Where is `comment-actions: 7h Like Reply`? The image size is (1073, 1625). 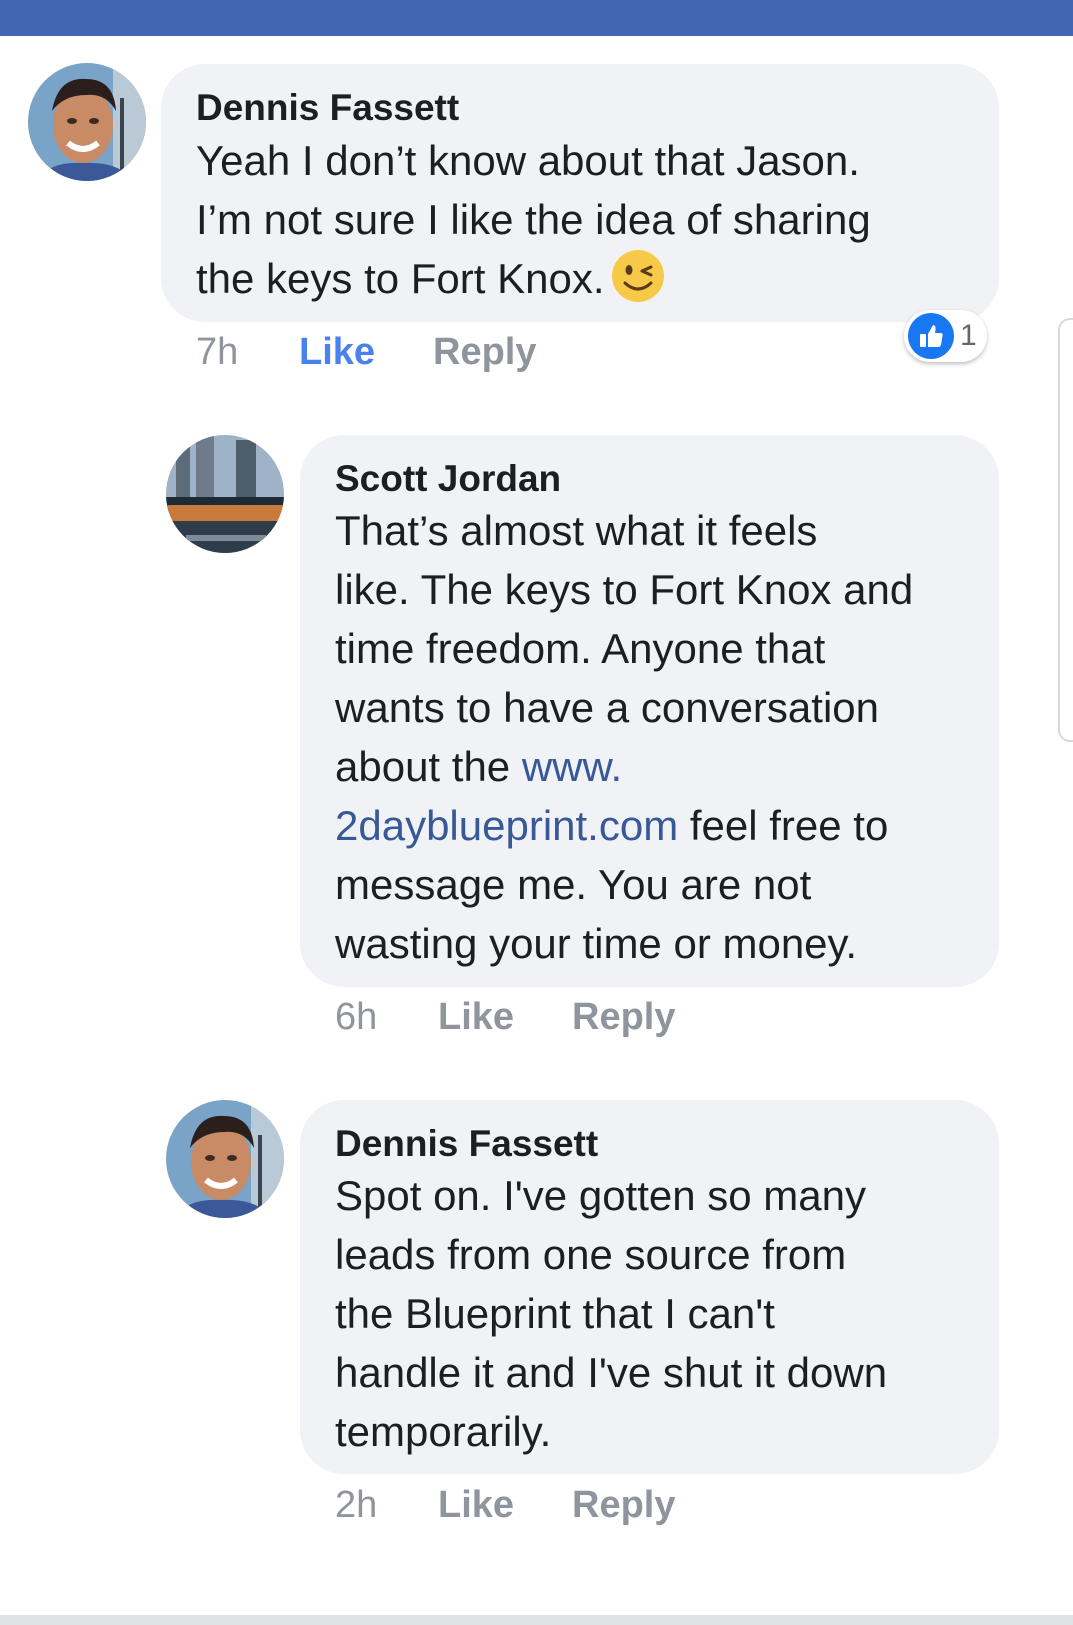 comment-actions: 7h Like Reply is located at coordinates (496, 352).